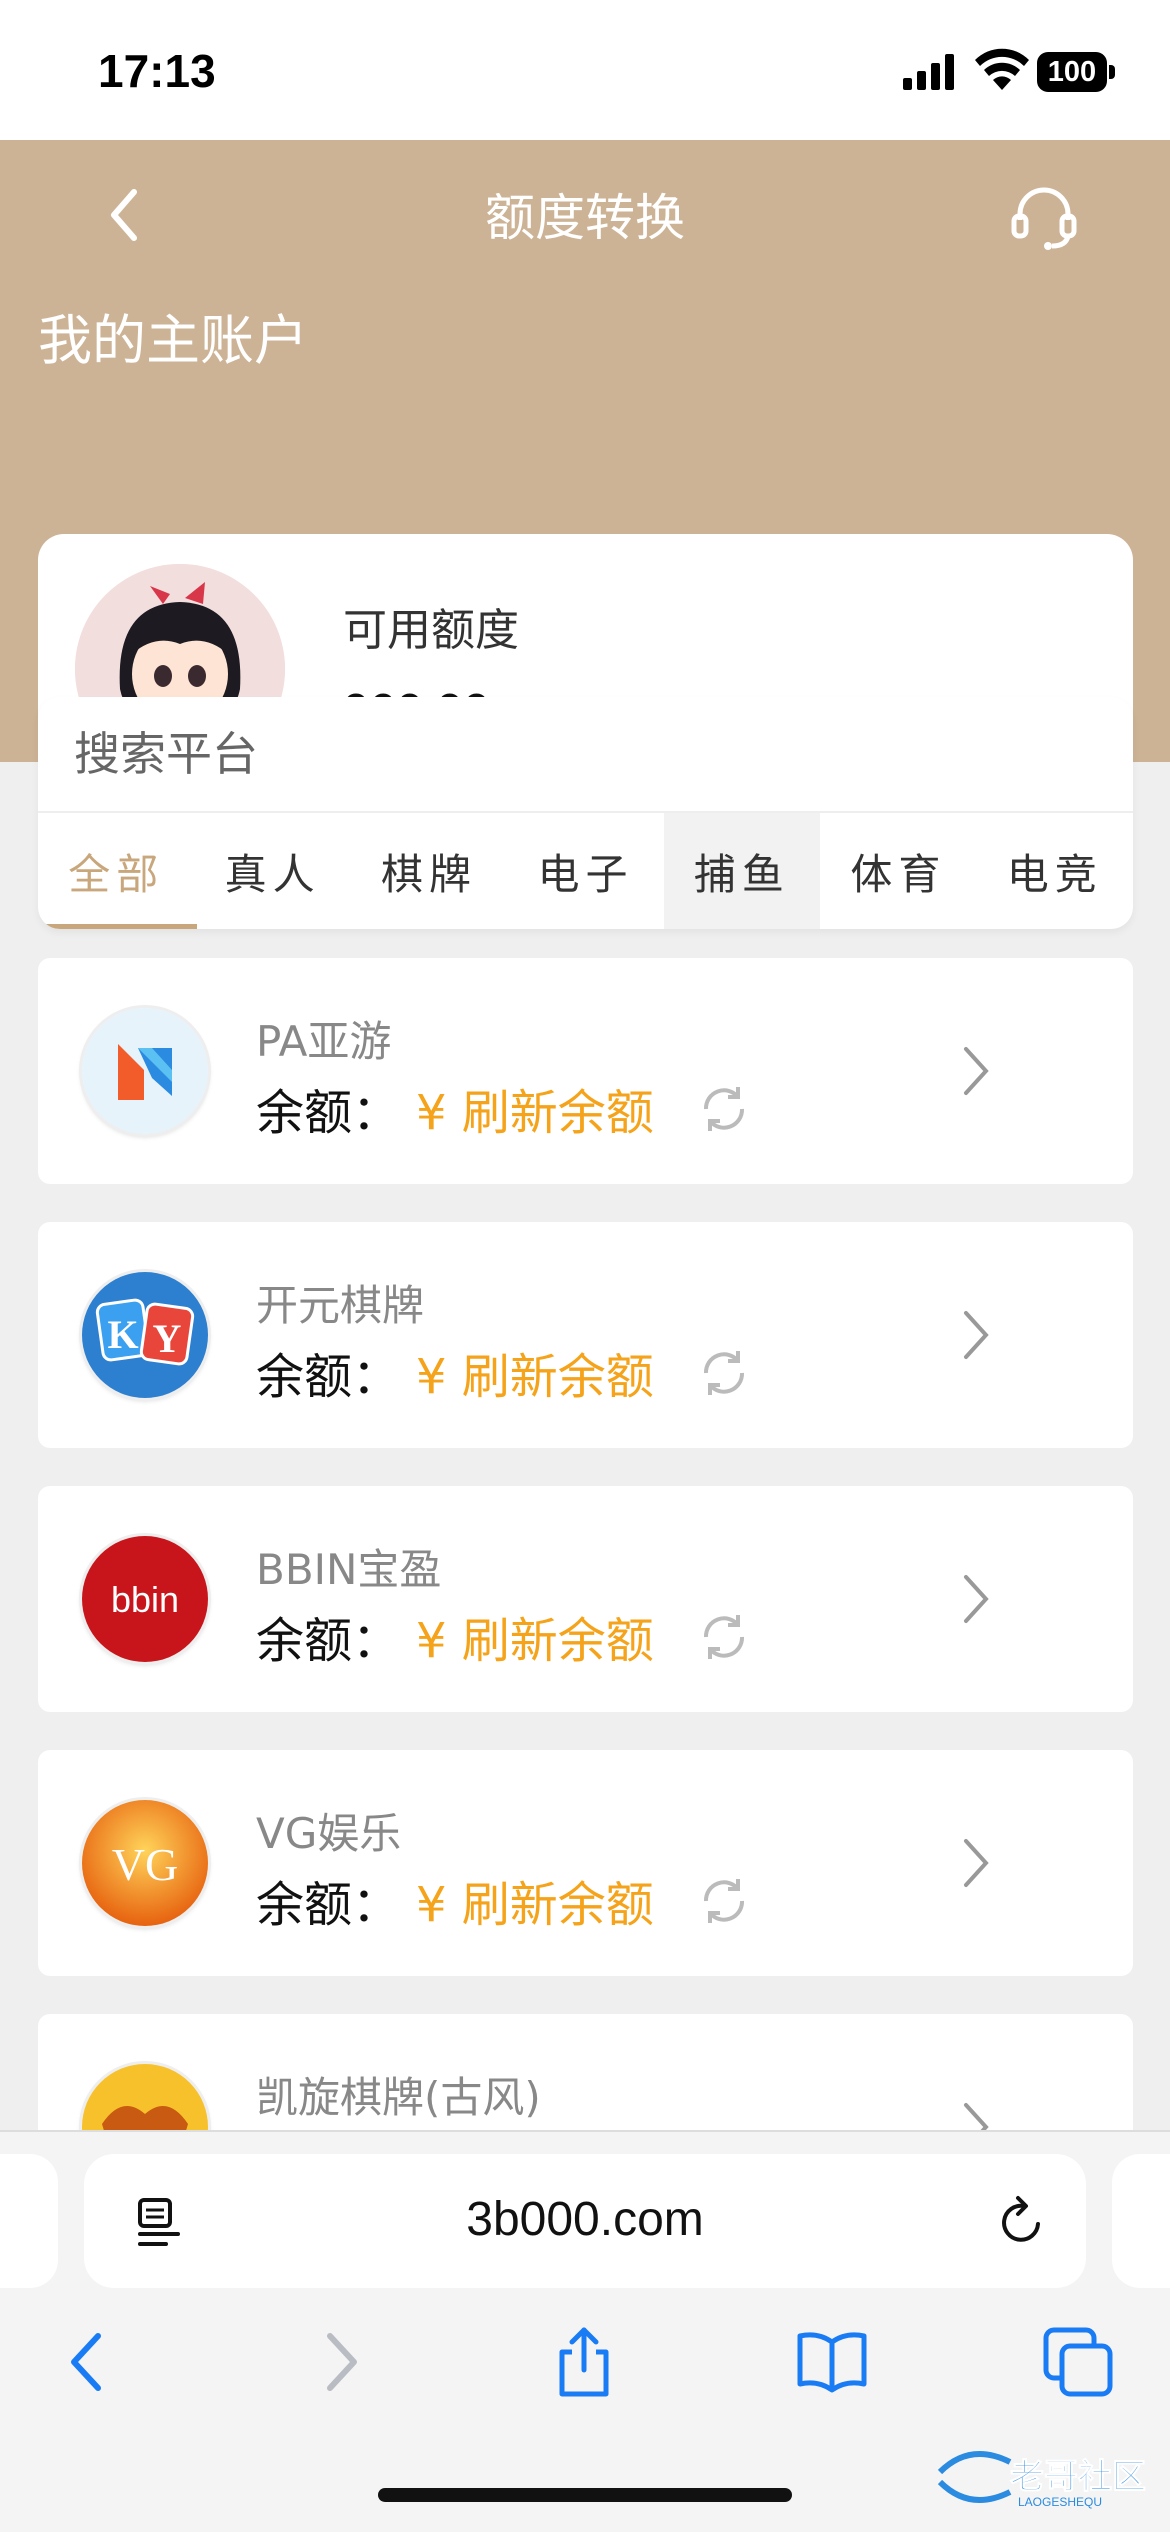 This screenshot has height=2532, width=1170. I want to click on available-balance-label: 可用额度, so click(431, 630).